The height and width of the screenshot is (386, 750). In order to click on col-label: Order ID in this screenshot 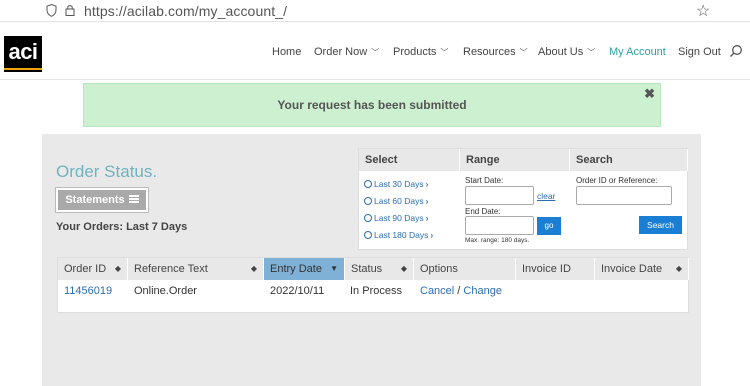, I will do `click(85, 269)`.